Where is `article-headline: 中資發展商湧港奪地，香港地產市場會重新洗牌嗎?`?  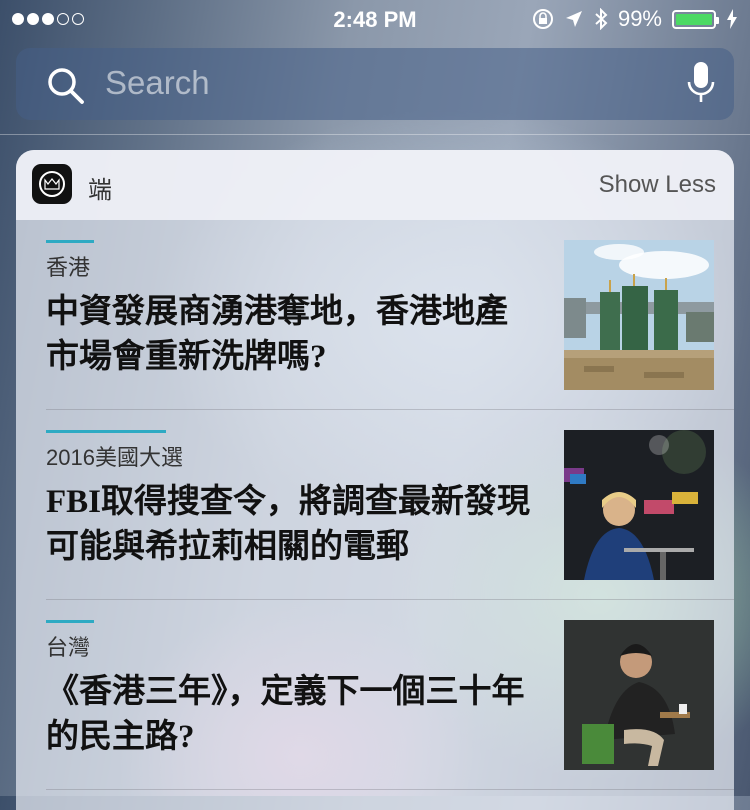 article-headline: 中資發展商湧港奪地，香港地產市場會重新洗牌嗎? is located at coordinates (277, 334).